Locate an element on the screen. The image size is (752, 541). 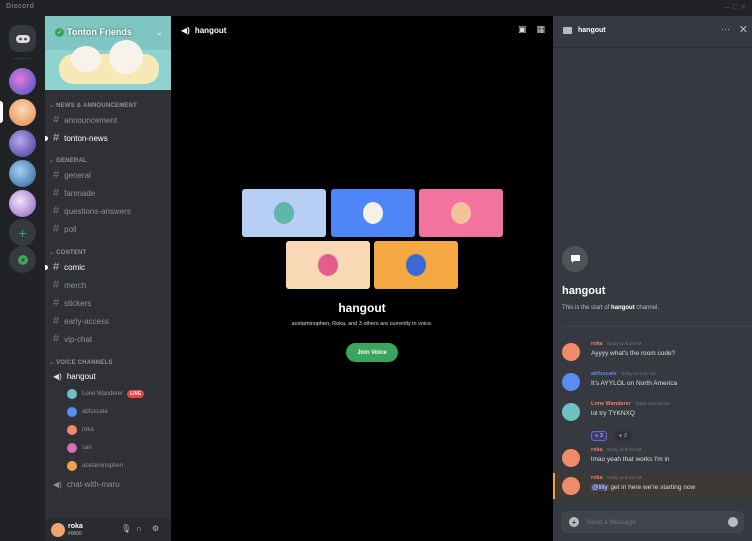
channel-poll: # poll is located at coordinates (65, 229).